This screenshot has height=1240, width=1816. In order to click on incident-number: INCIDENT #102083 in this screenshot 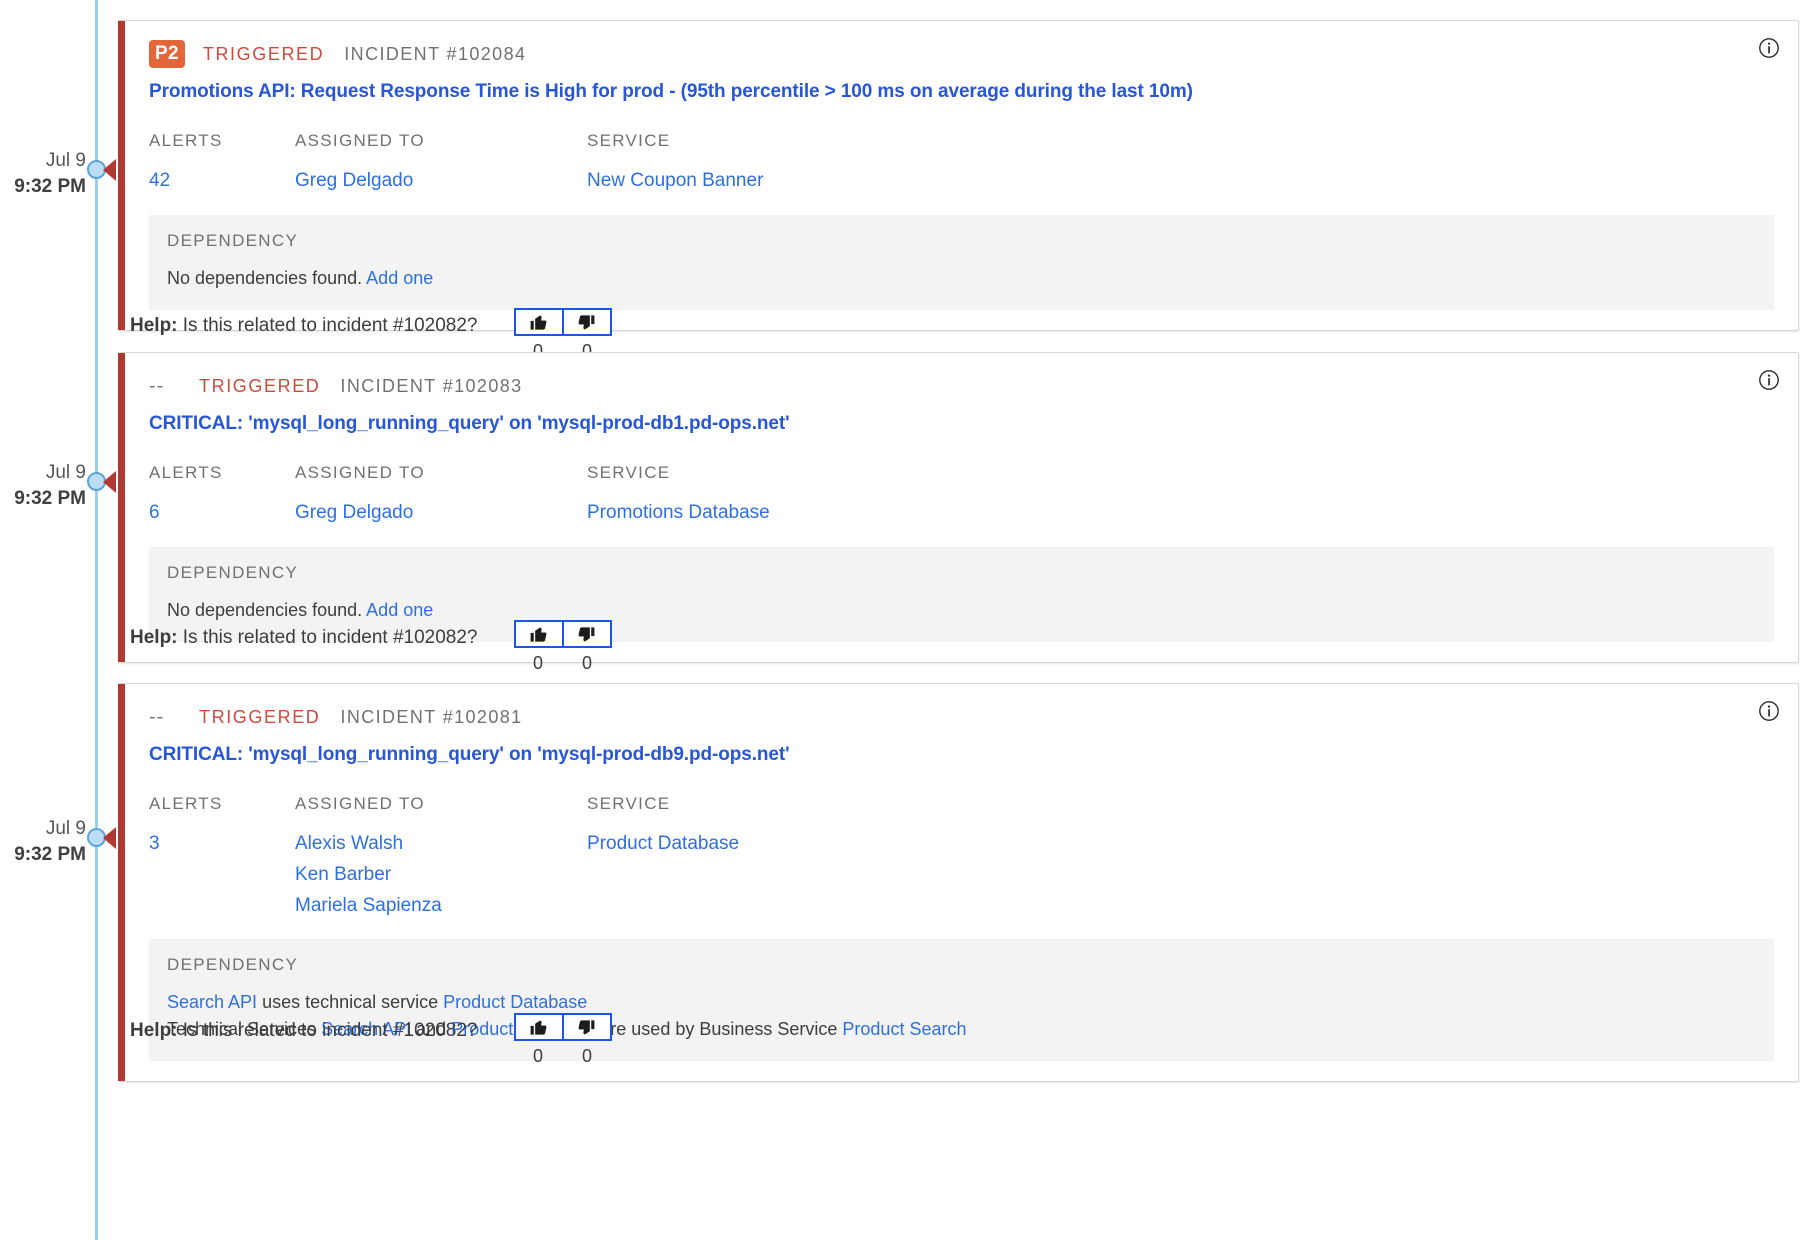, I will do `click(431, 385)`.